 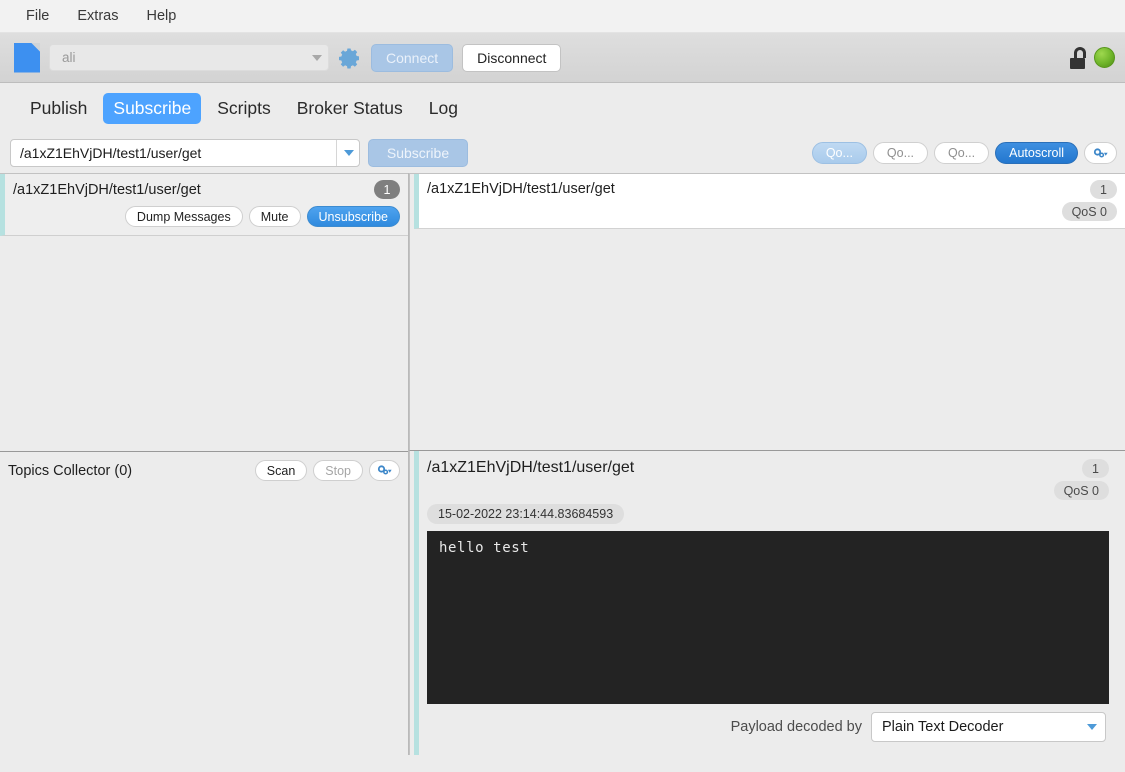 What do you see at coordinates (484, 548) in the screenshot?
I see `payload-text: hello test` at bounding box center [484, 548].